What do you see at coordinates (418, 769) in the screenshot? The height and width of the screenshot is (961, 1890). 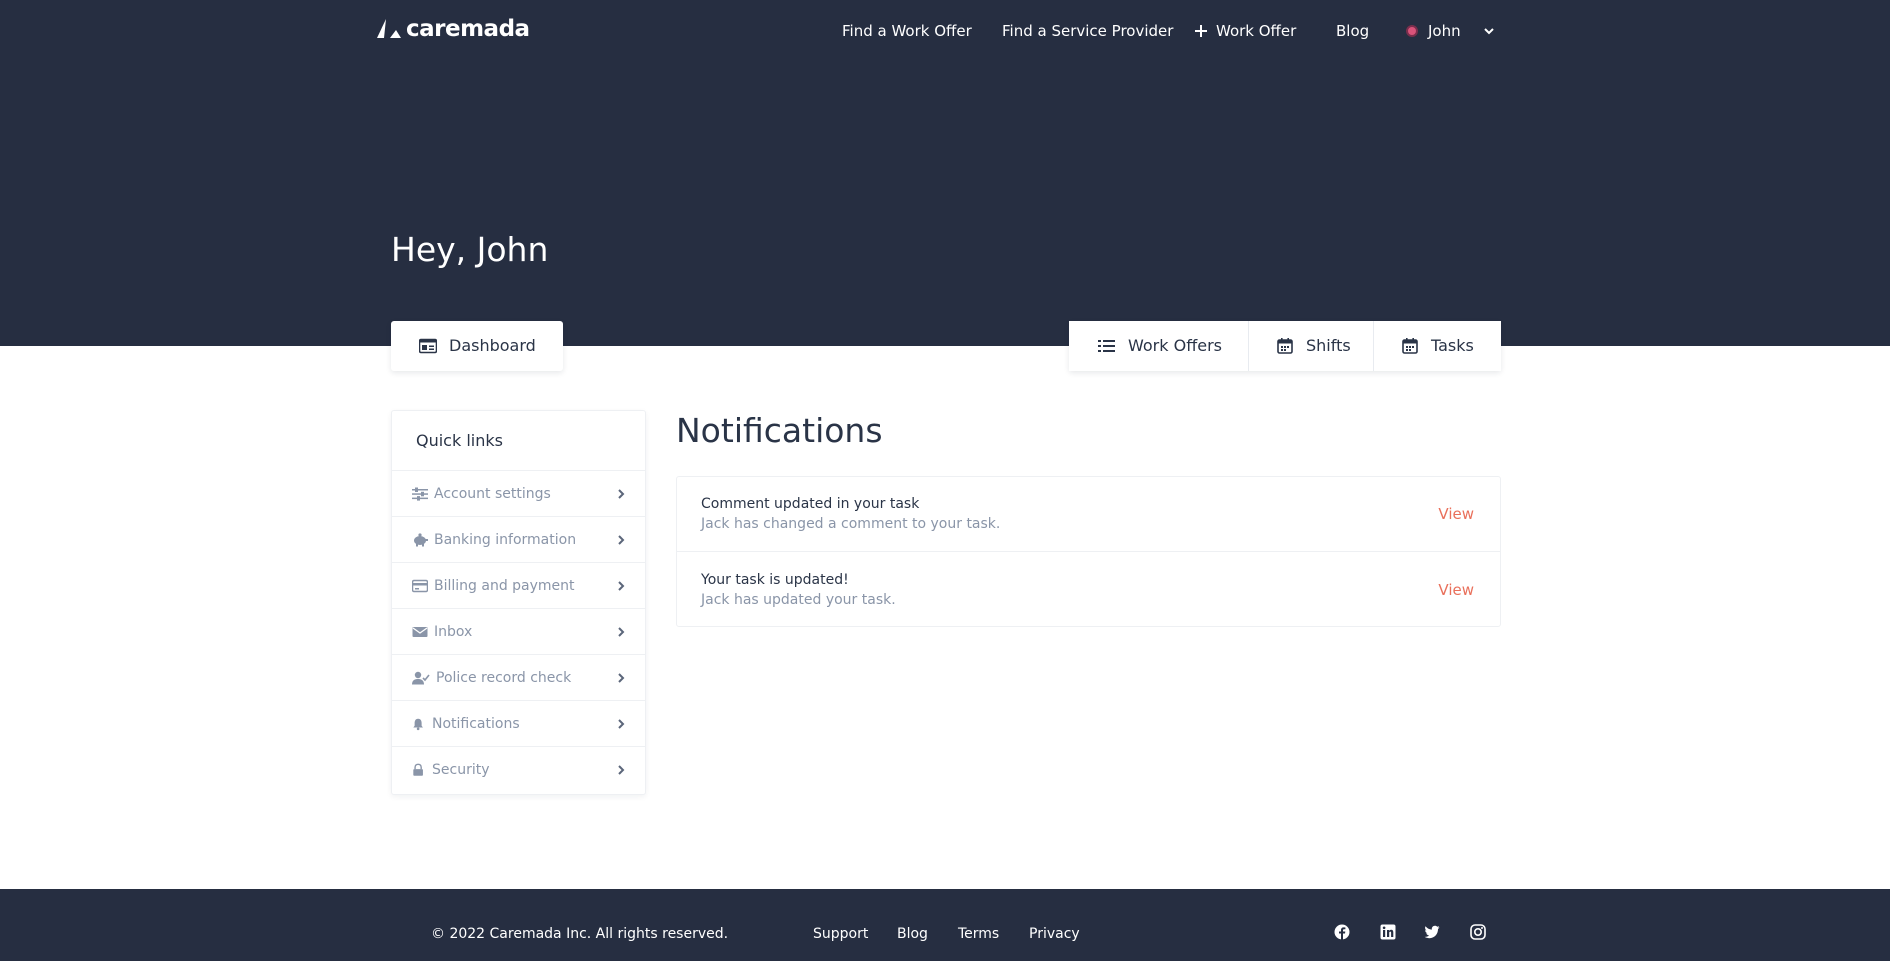 I see `lock-icon` at bounding box center [418, 769].